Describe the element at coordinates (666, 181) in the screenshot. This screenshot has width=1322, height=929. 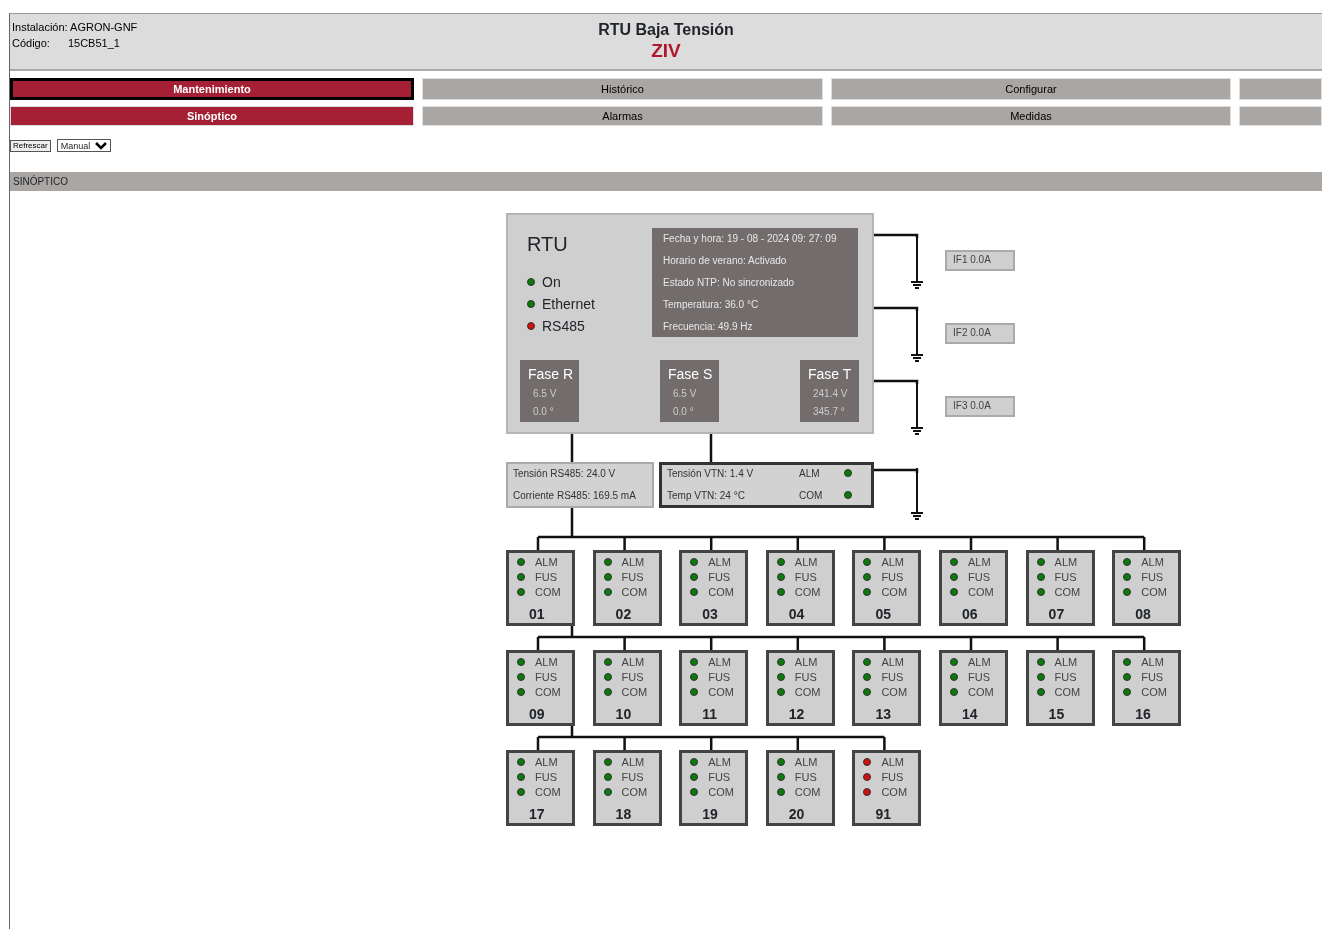
I see `section-header: SINÓPTICO` at that location.